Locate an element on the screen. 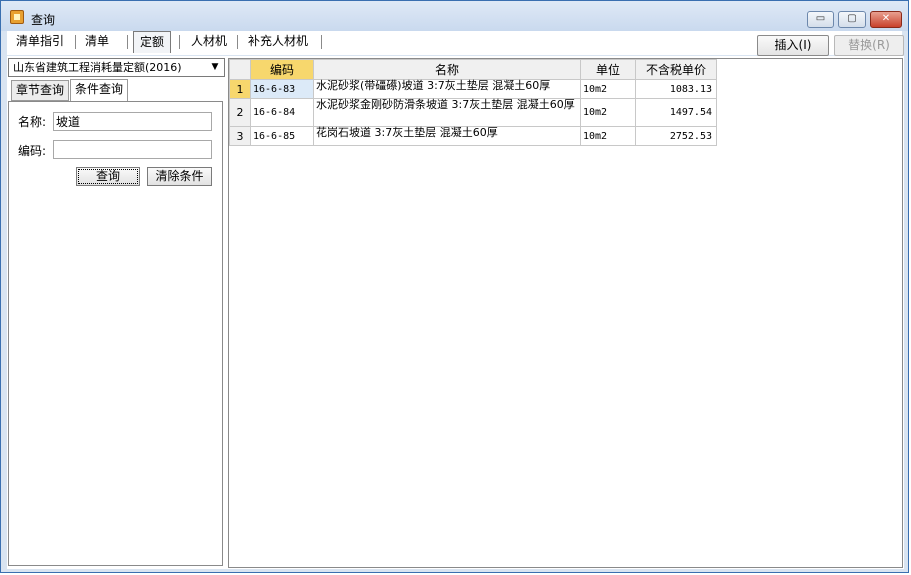  library-select-value: 山东省建筑工程消耗量定额(2016) is located at coordinates (97, 67).